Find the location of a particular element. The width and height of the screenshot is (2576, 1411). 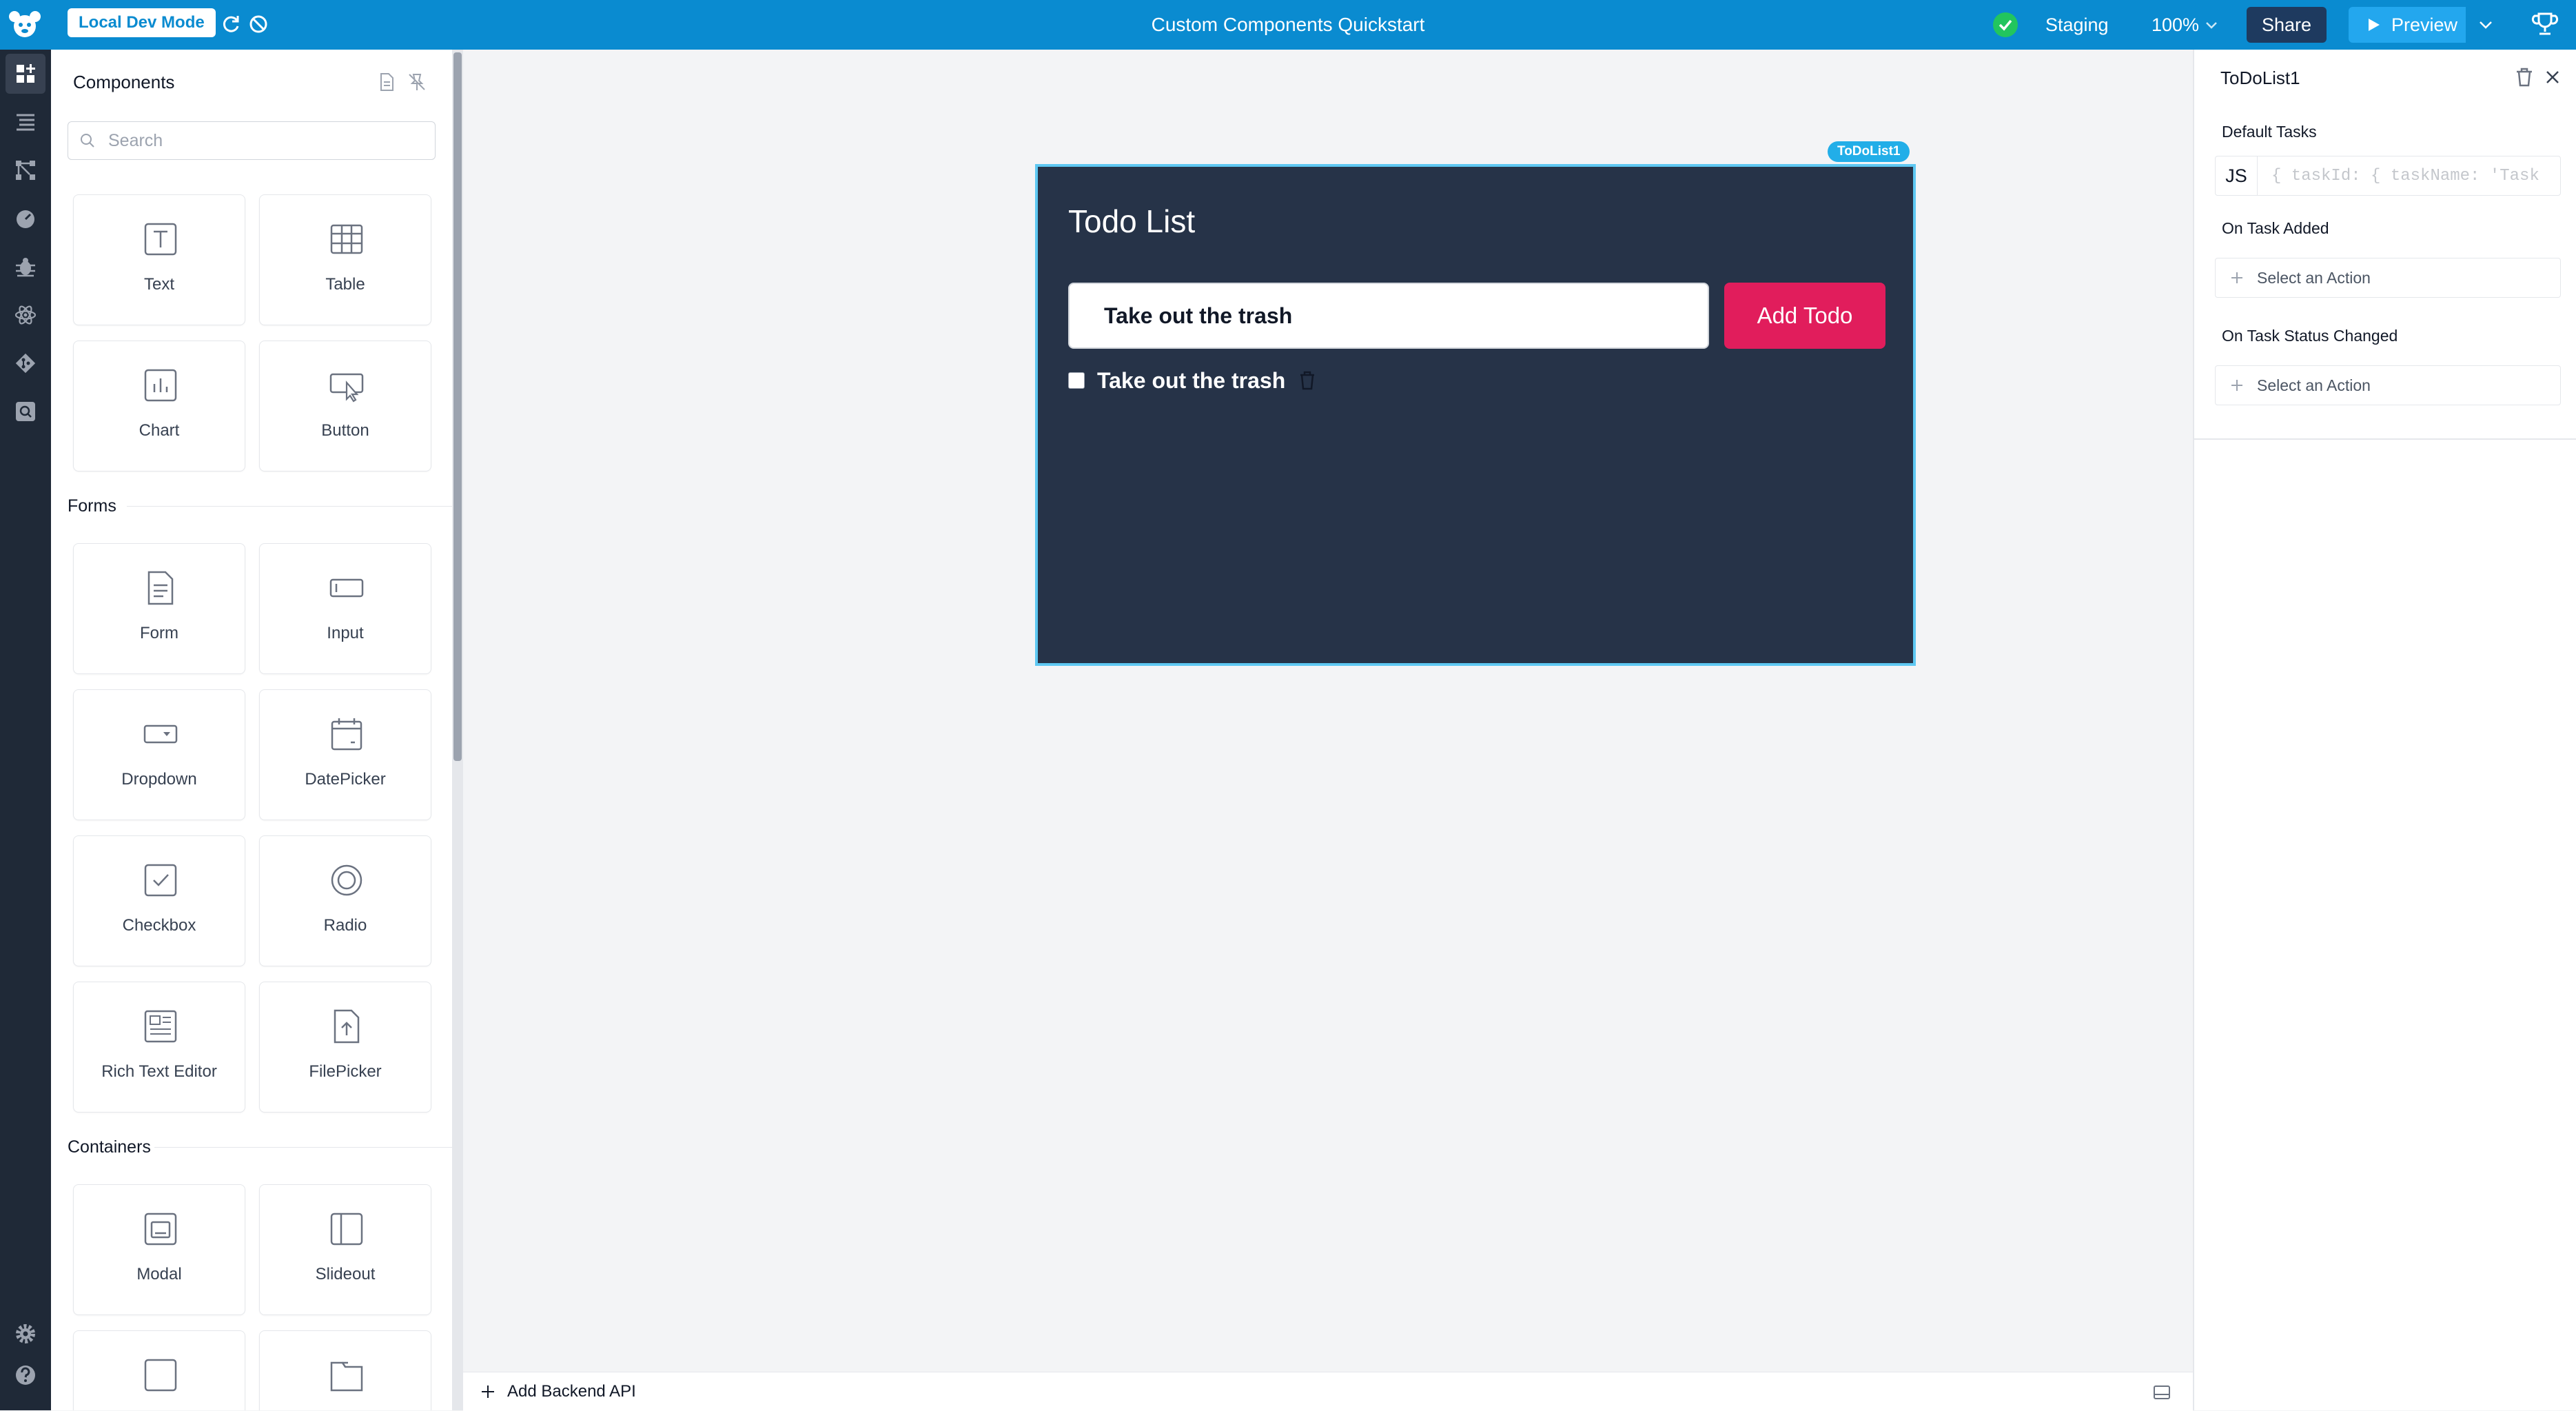

modal-icon is located at coordinates (160, 1229).